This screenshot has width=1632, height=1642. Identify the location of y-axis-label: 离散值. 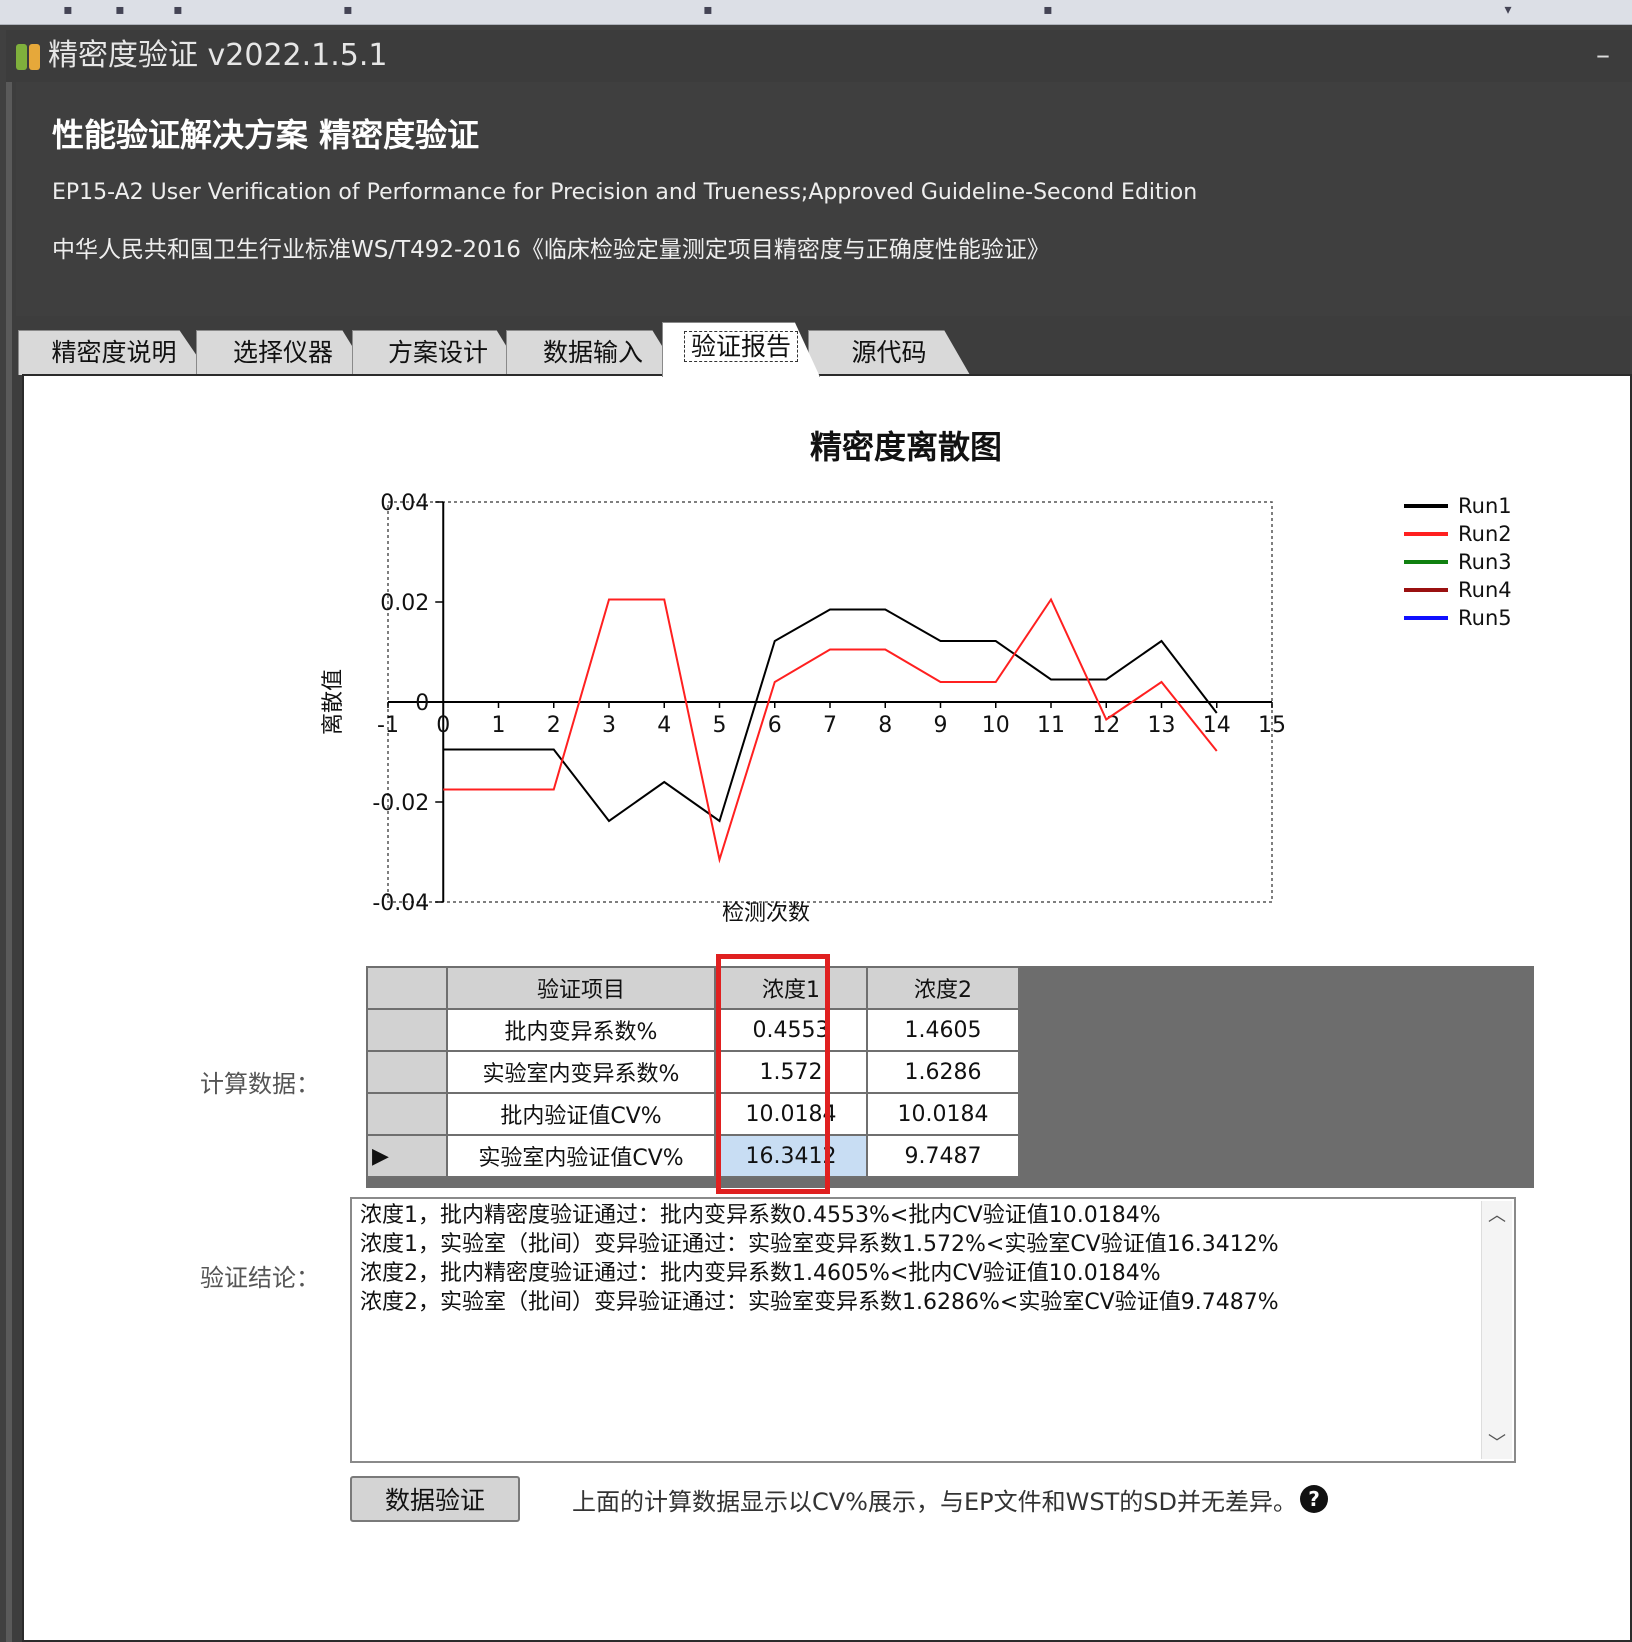
(333, 702).